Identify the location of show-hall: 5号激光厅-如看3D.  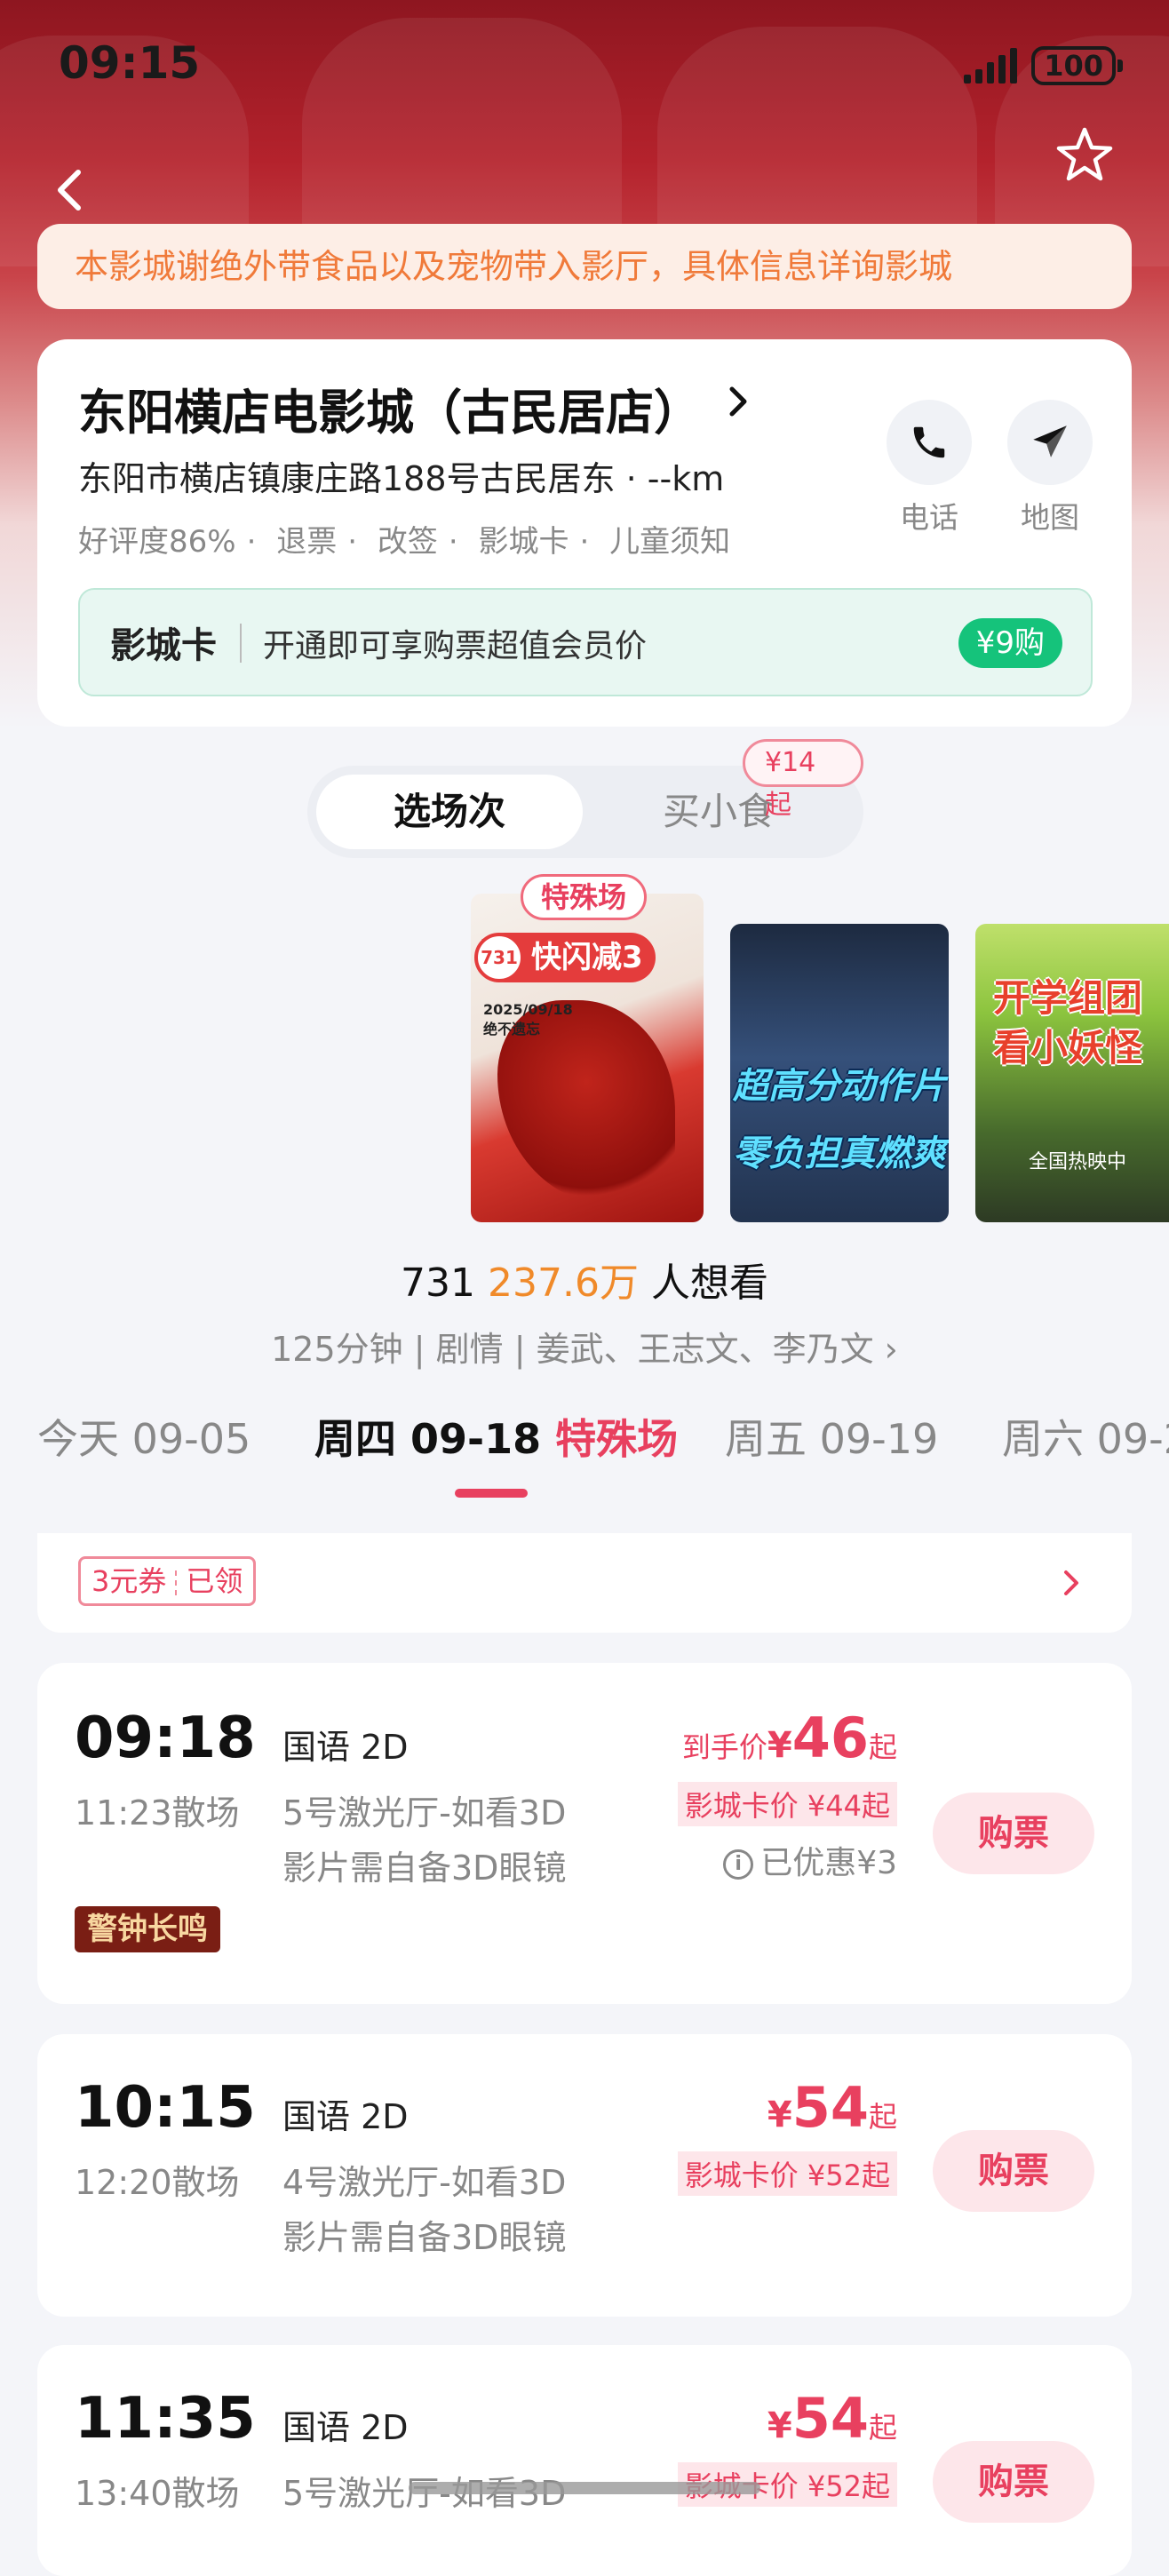
(424, 1813).